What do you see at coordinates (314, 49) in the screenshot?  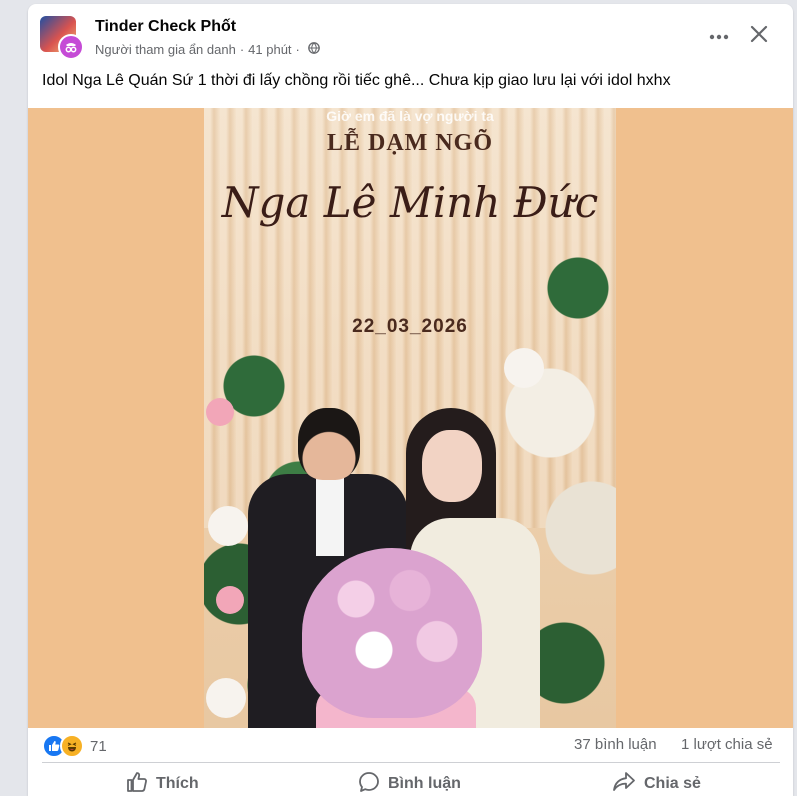 I see `globe-icon` at bounding box center [314, 49].